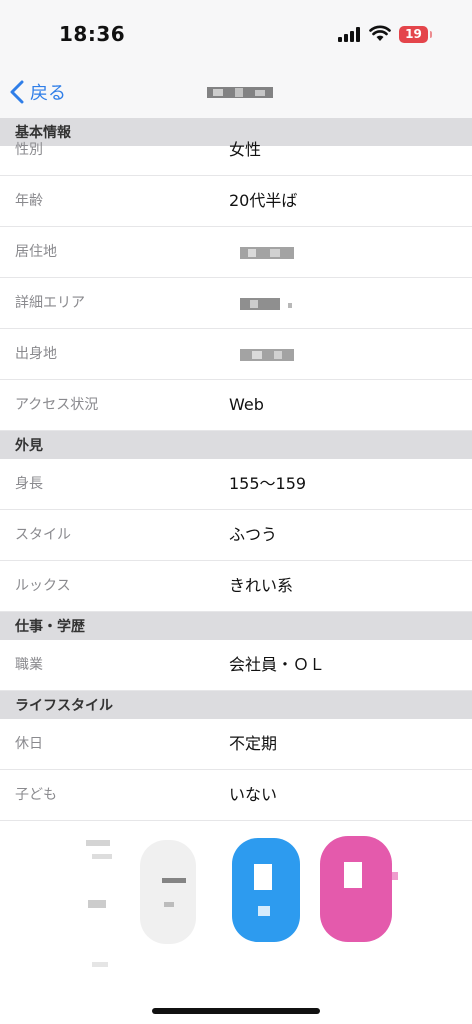 The width and height of the screenshot is (472, 1024). I want to click on row-value: いない, so click(253, 794).